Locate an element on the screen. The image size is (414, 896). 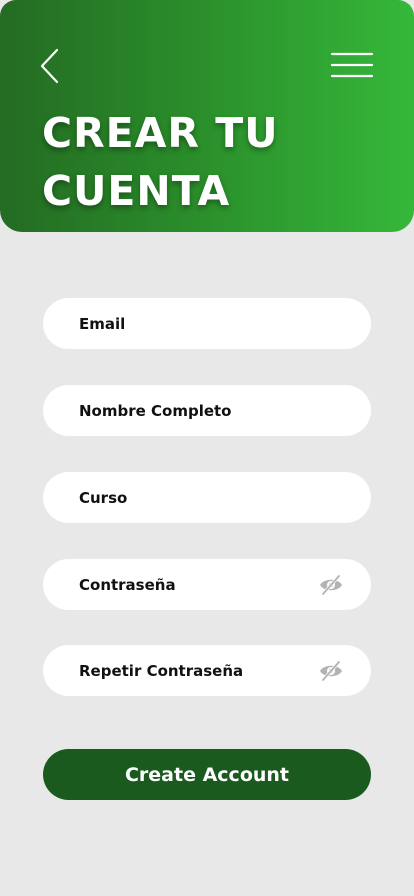
course-field is located at coordinates (207, 497).